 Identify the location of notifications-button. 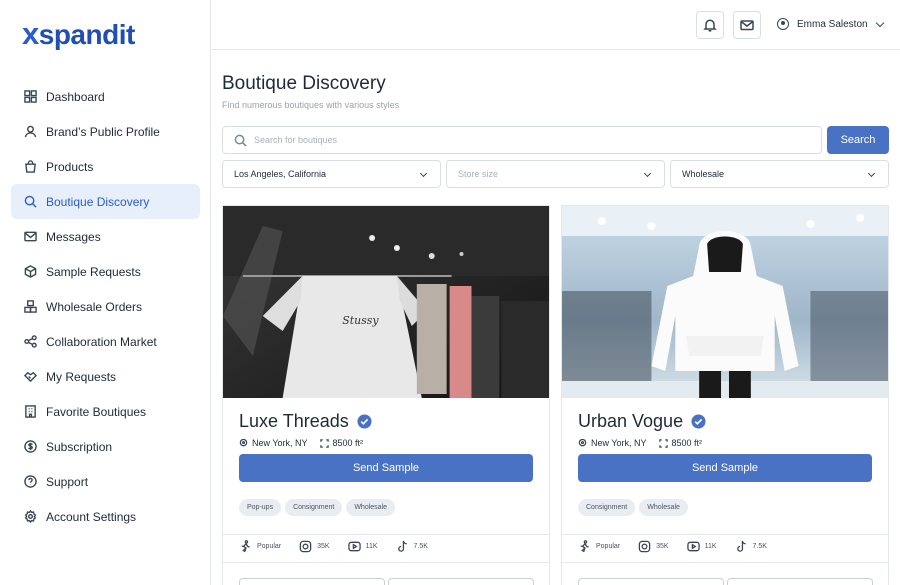
(710, 25).